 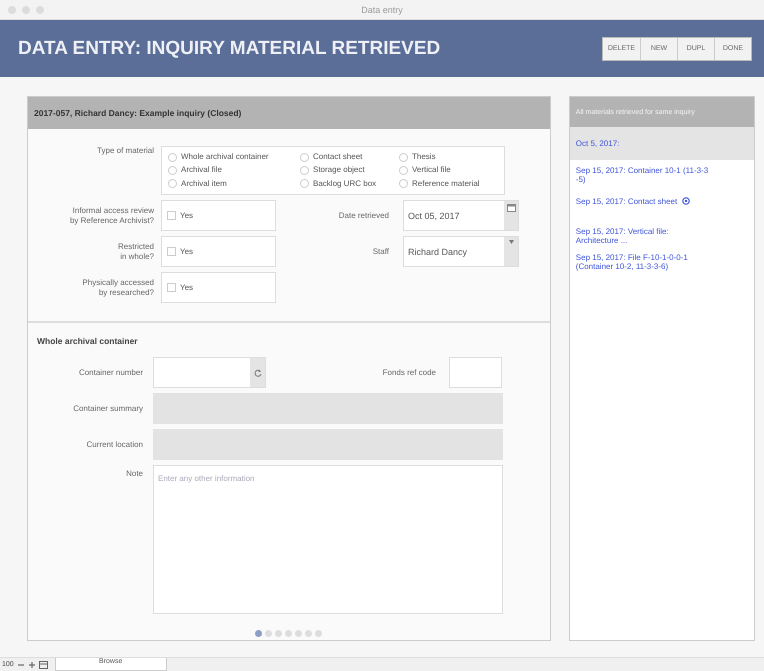 What do you see at coordinates (511, 242) in the screenshot?
I see `caret-icon` at bounding box center [511, 242].